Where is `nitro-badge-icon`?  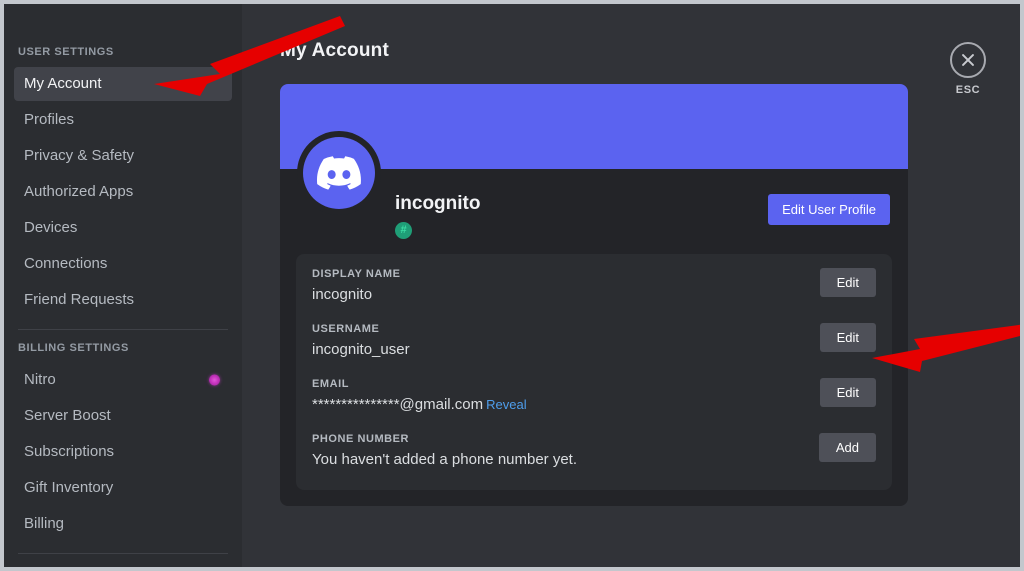 nitro-badge-icon is located at coordinates (214, 380).